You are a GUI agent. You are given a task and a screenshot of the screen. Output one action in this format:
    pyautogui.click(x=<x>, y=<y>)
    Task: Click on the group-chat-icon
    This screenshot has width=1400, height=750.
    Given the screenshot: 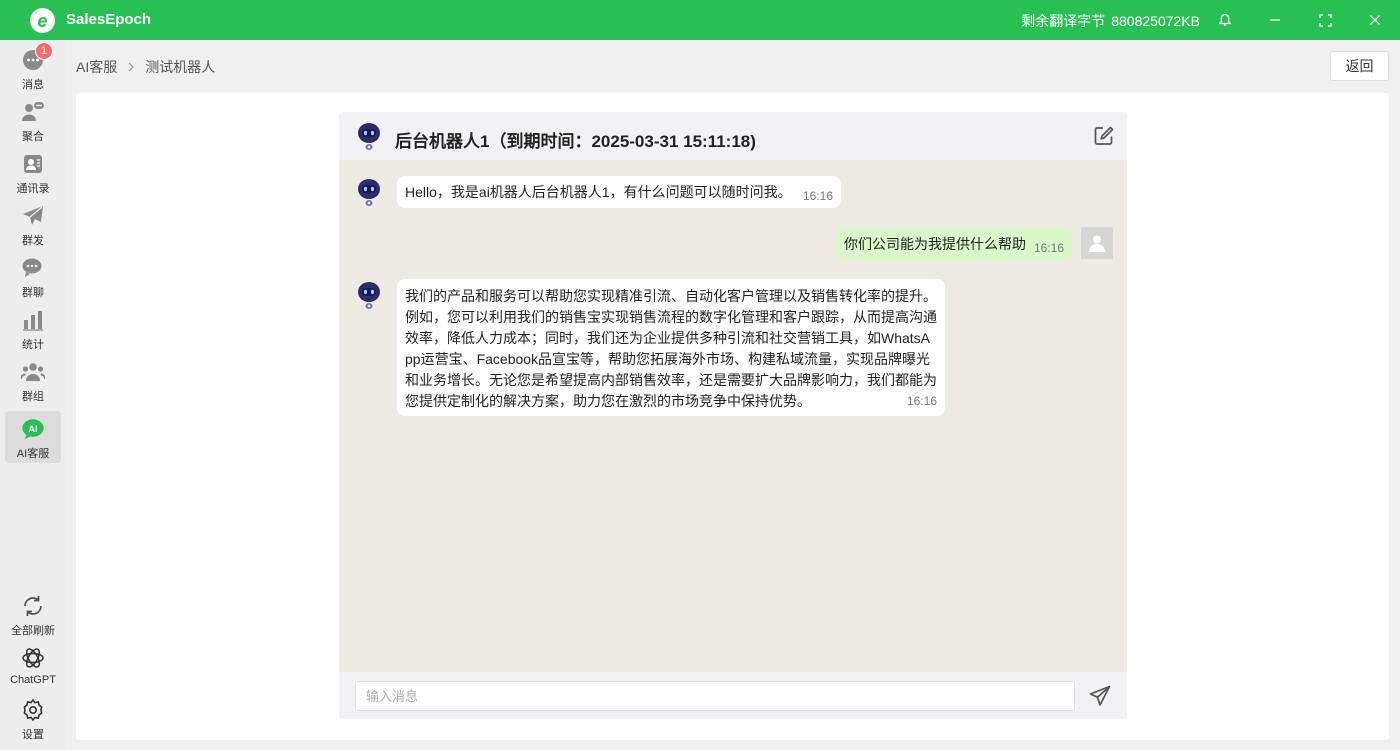 What is the action you would take?
    pyautogui.click(x=33, y=268)
    